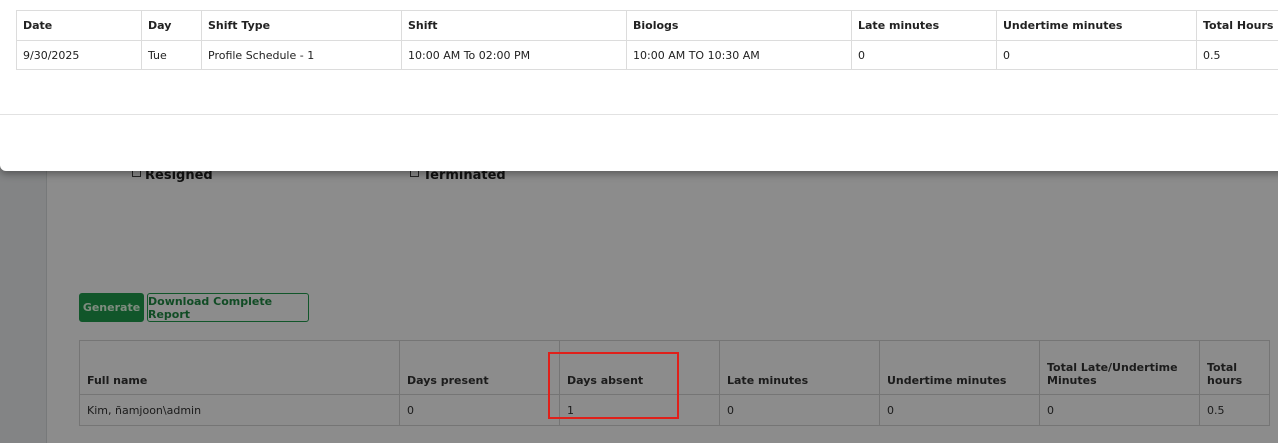 The image size is (1278, 443). What do you see at coordinates (1237, 25) in the screenshot?
I see `col-total-hours: Total Hours` at bounding box center [1237, 25].